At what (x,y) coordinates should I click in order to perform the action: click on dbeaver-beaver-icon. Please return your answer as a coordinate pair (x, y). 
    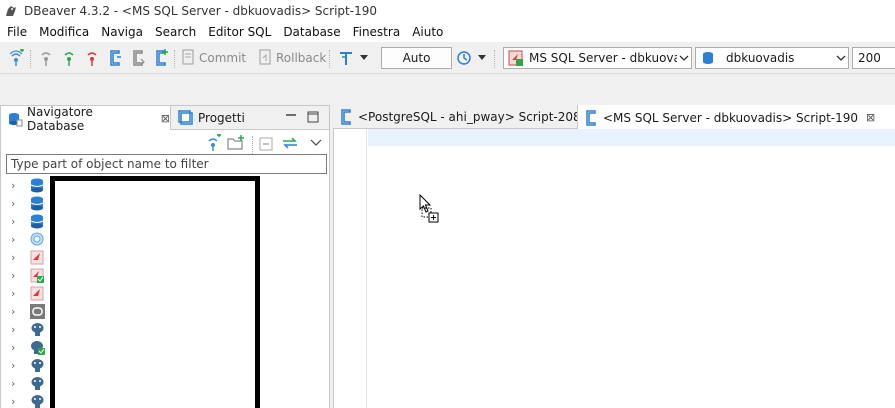
    Looking at the image, I should click on (11, 11).